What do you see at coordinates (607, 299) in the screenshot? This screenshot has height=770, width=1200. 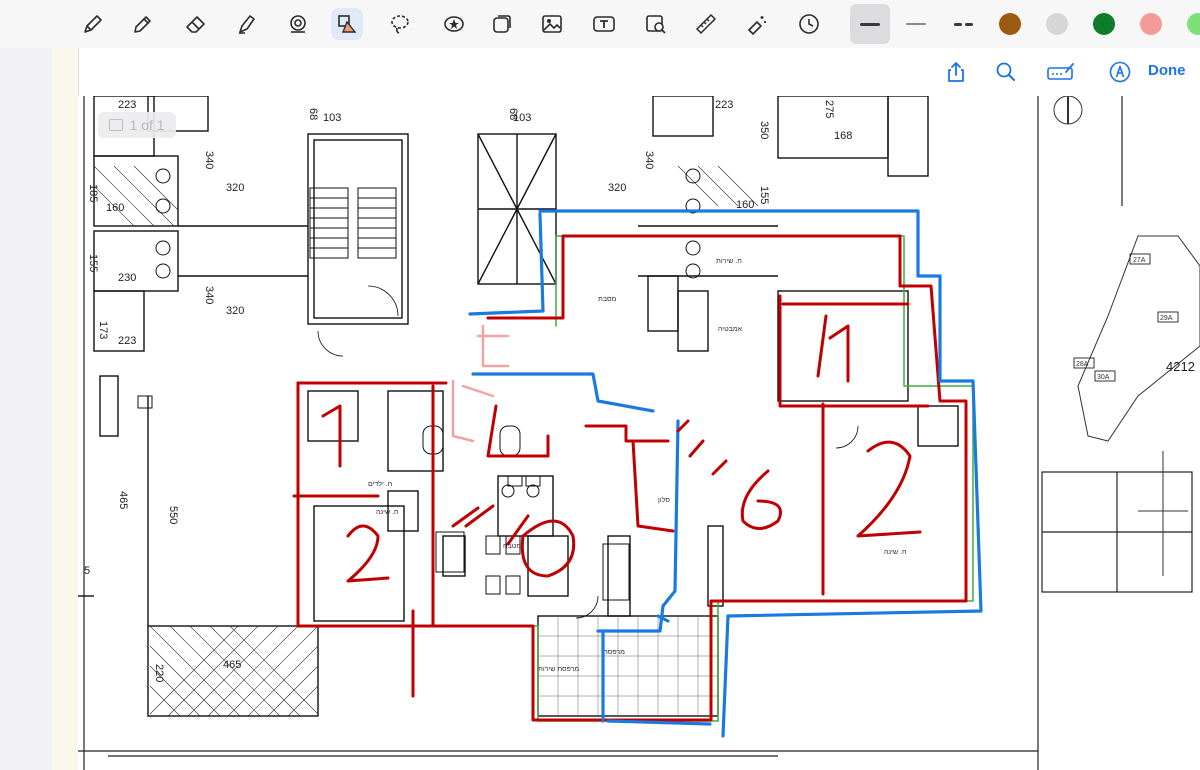 I see `svg-text: מסבת` at bounding box center [607, 299].